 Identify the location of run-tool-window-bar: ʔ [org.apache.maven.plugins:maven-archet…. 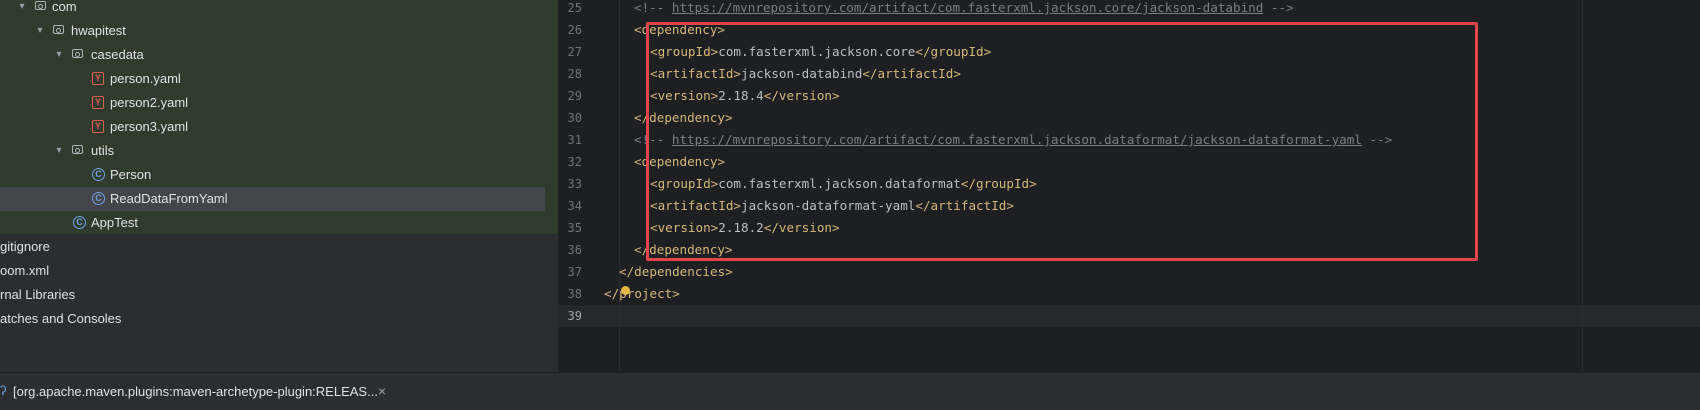
(850, 391).